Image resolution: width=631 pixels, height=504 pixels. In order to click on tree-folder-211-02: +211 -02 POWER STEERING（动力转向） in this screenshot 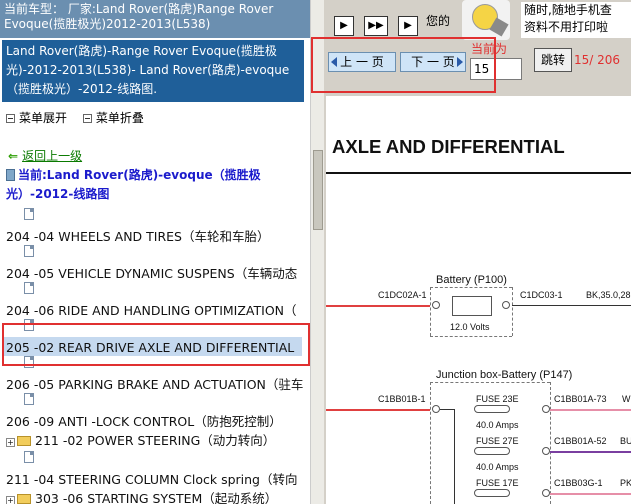, I will do `click(156, 439)`.